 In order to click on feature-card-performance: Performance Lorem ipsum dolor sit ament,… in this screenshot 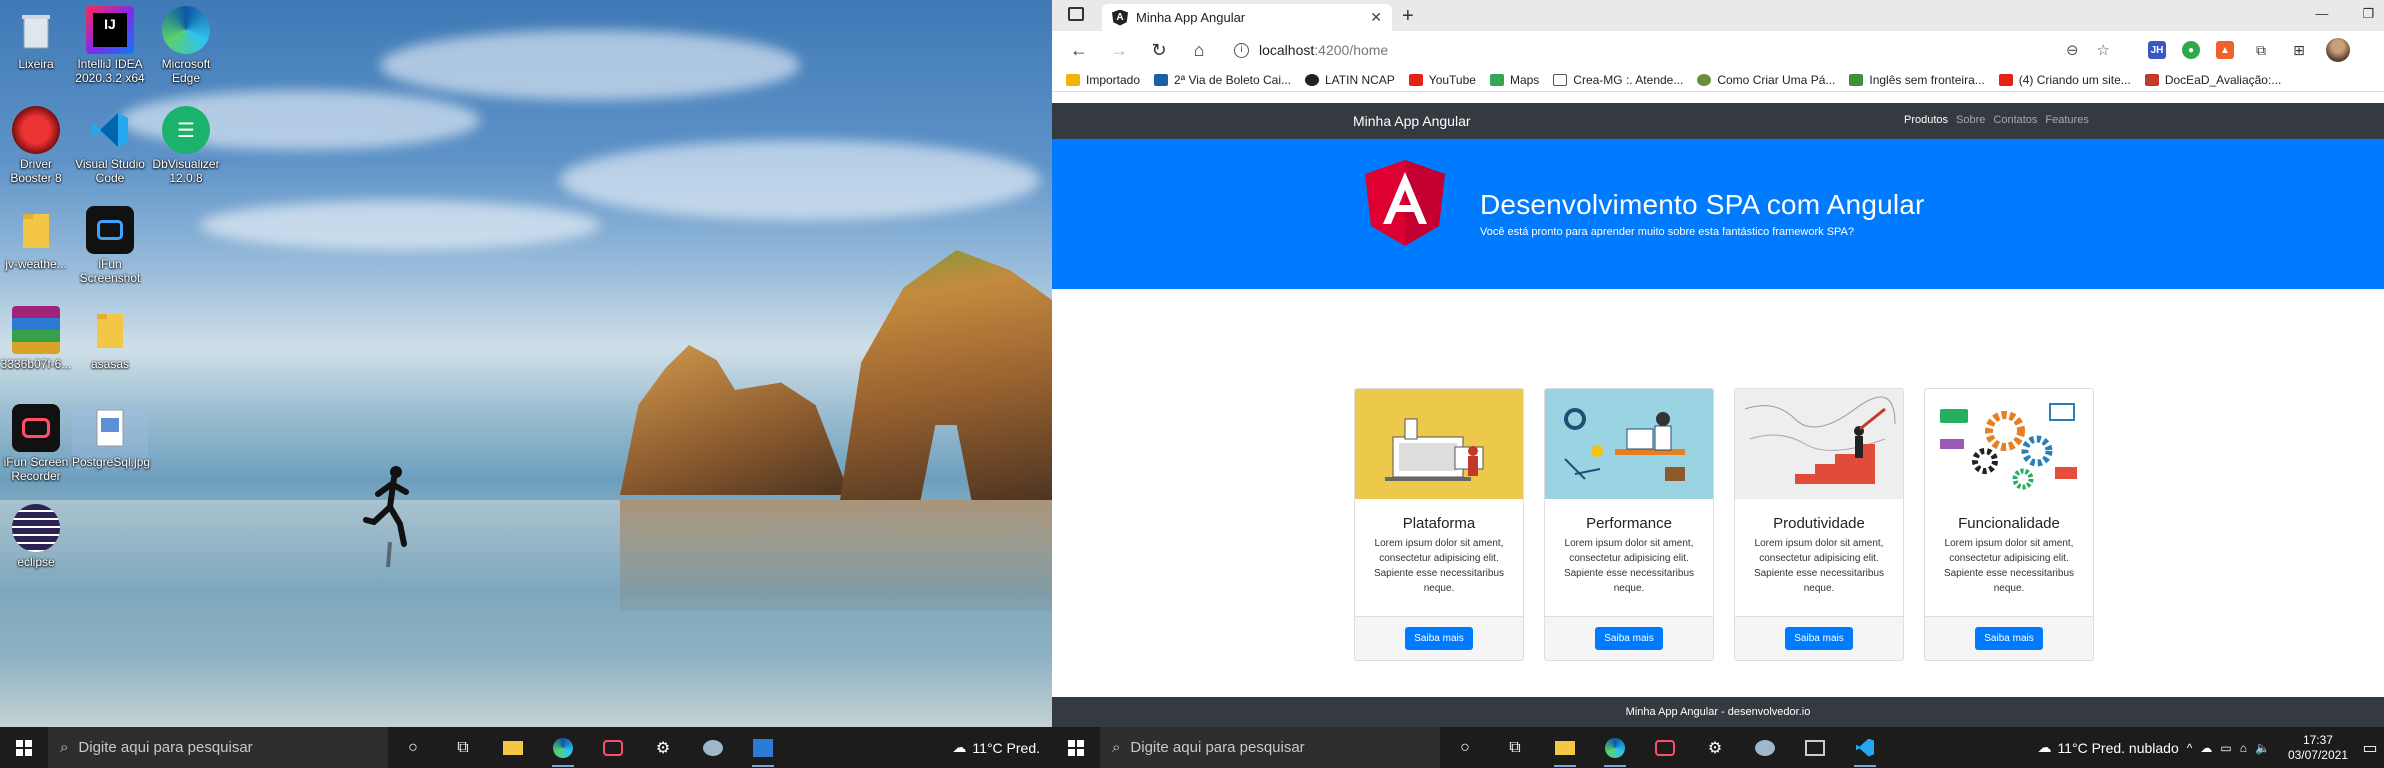, I will do `click(1629, 524)`.